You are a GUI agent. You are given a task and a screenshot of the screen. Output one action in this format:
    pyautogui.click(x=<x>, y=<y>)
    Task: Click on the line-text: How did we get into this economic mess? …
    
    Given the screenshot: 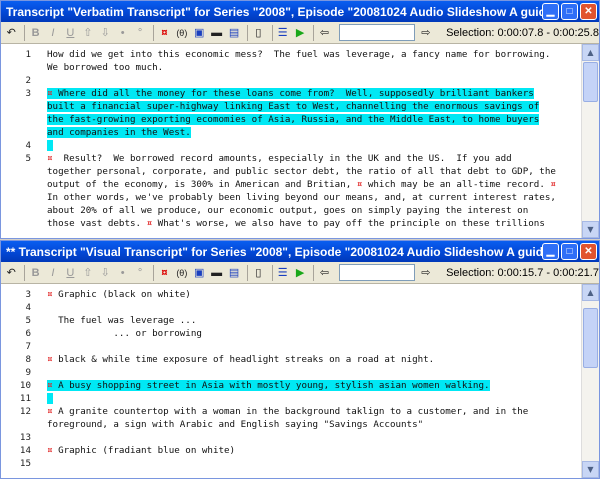 What is the action you would take?
    pyautogui.click(x=314, y=54)
    